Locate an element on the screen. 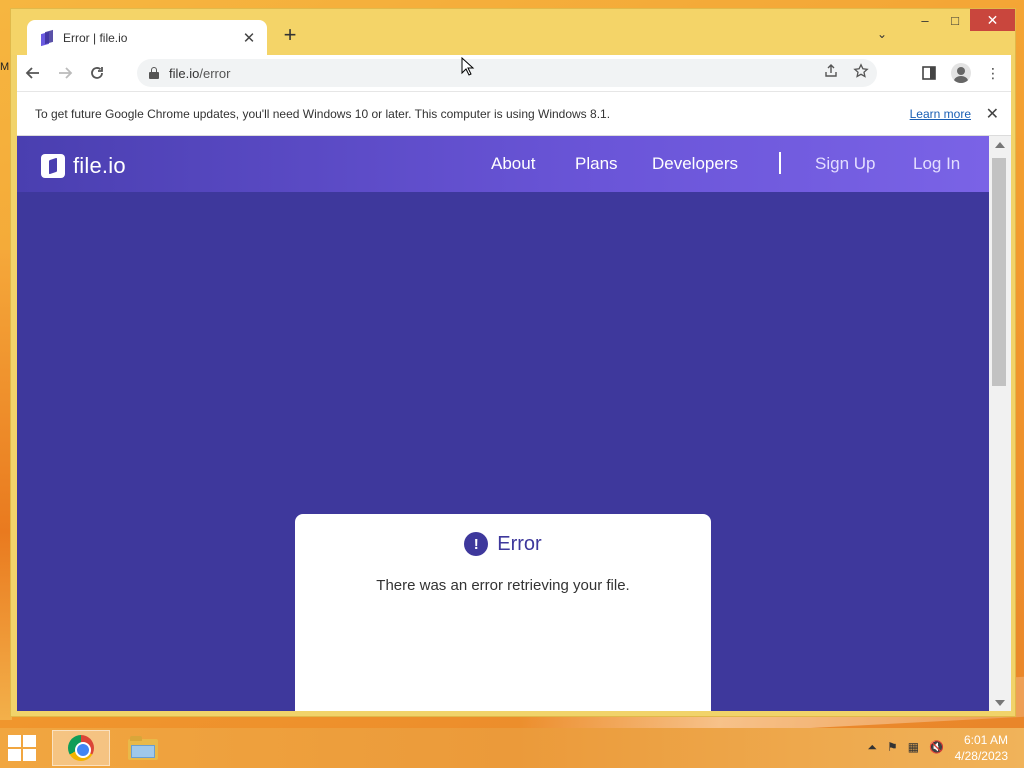 This screenshot has width=1024, height=768. maximize-button: □ is located at coordinates (955, 20).